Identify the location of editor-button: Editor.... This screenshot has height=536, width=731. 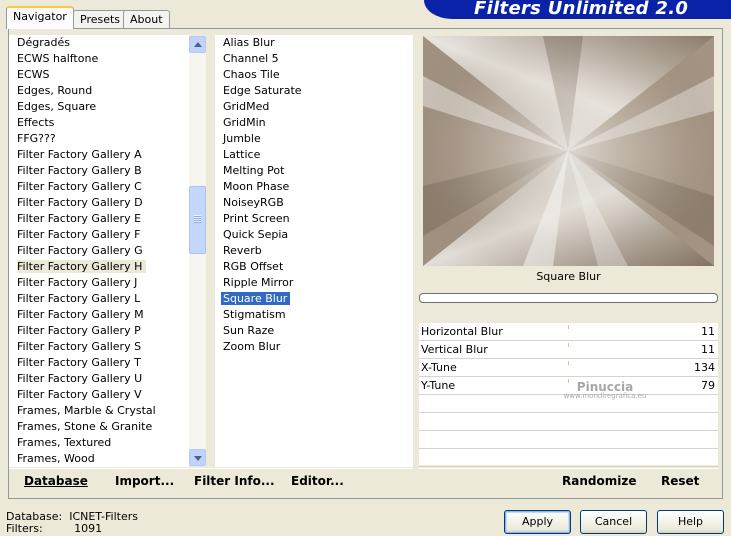
(317, 481).